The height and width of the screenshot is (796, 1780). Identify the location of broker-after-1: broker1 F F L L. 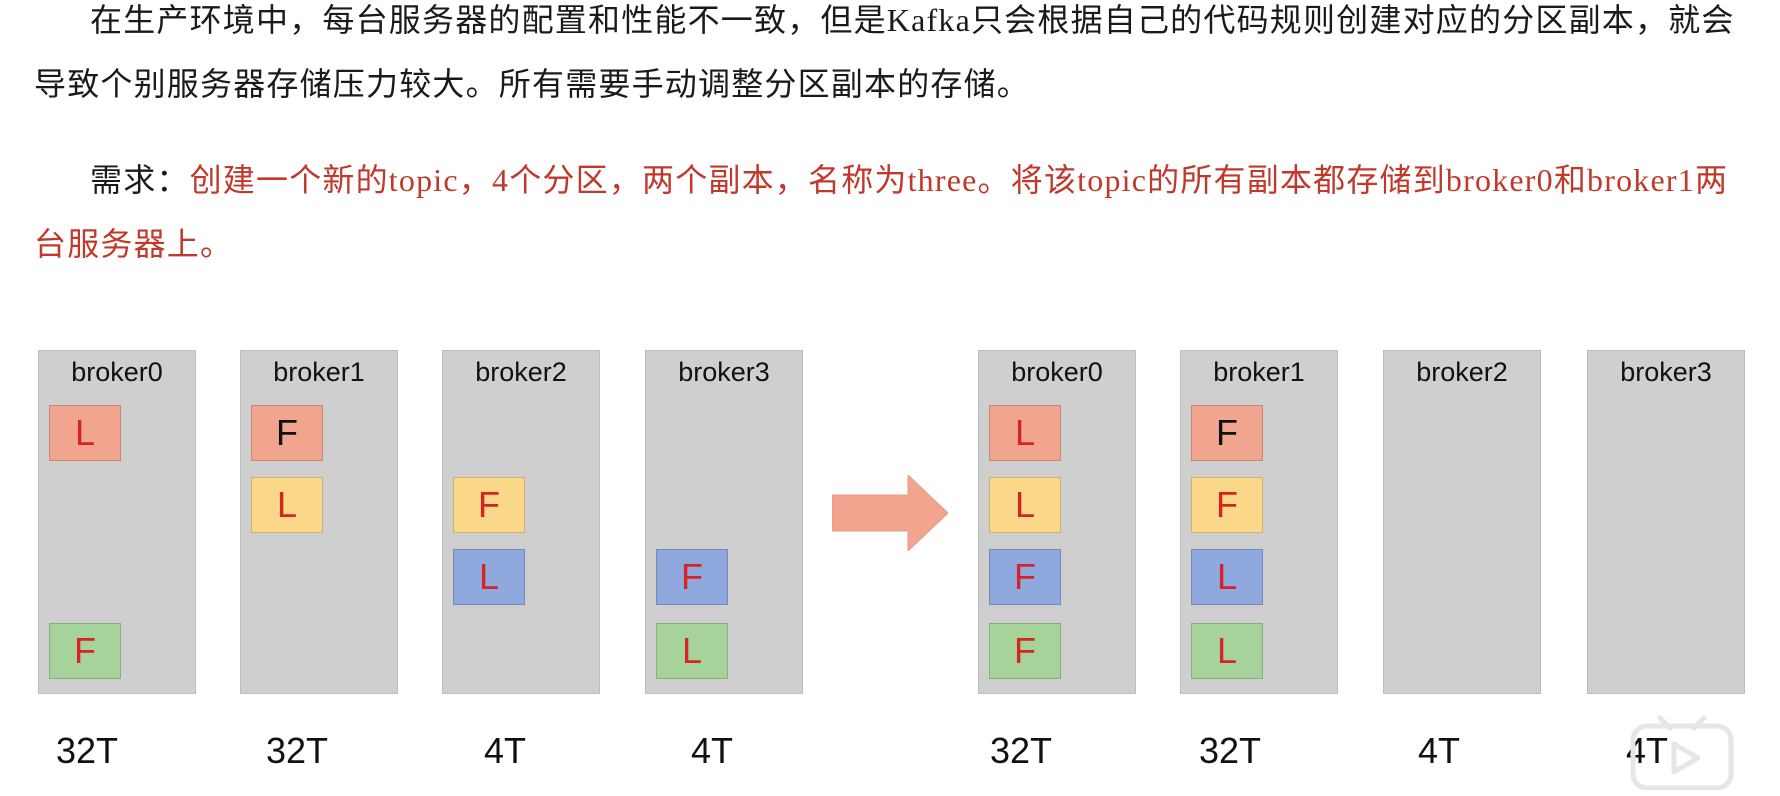
(1259, 522).